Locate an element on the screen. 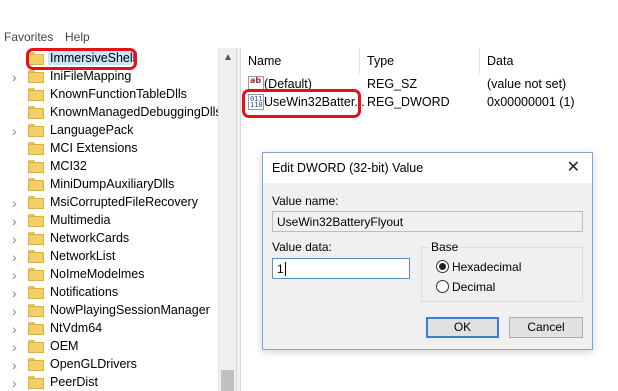 This screenshot has width=618, height=391. value-name-label: Value name: is located at coordinates (305, 201).